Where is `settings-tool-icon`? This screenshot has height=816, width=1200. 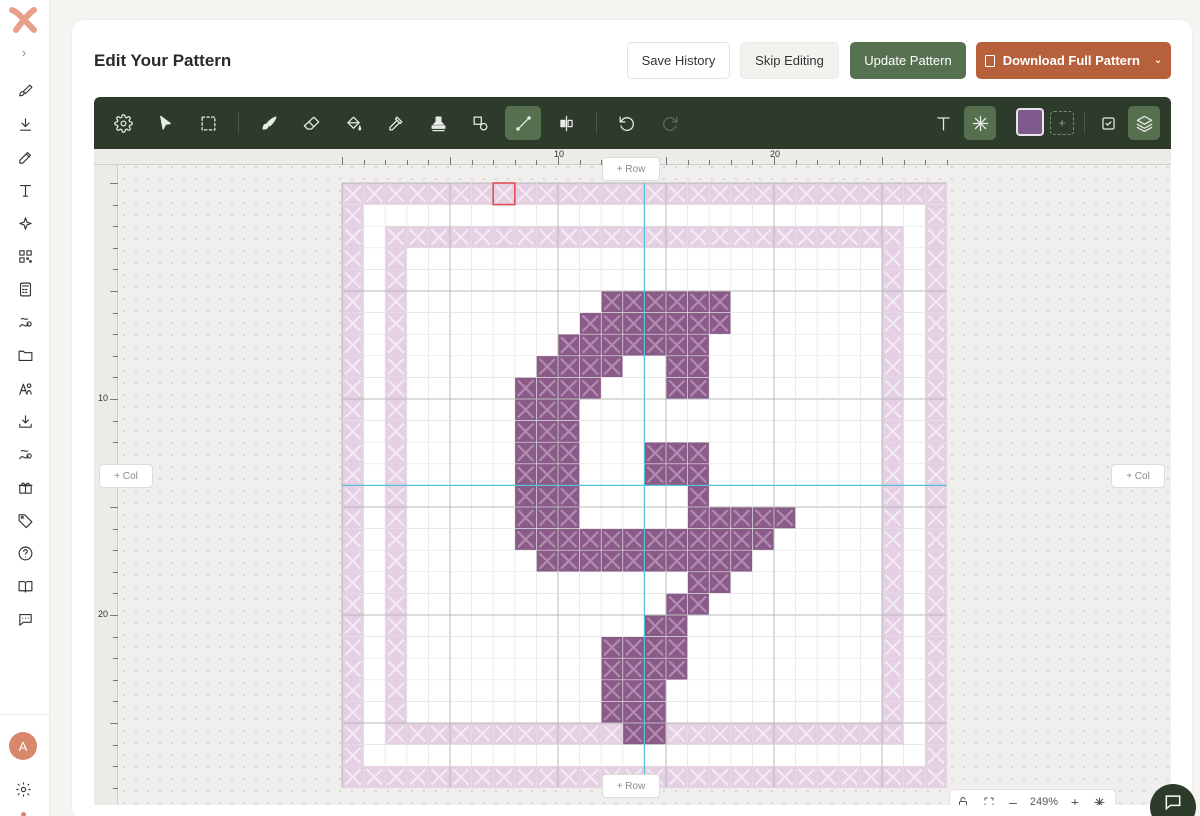 settings-tool-icon is located at coordinates (123, 123).